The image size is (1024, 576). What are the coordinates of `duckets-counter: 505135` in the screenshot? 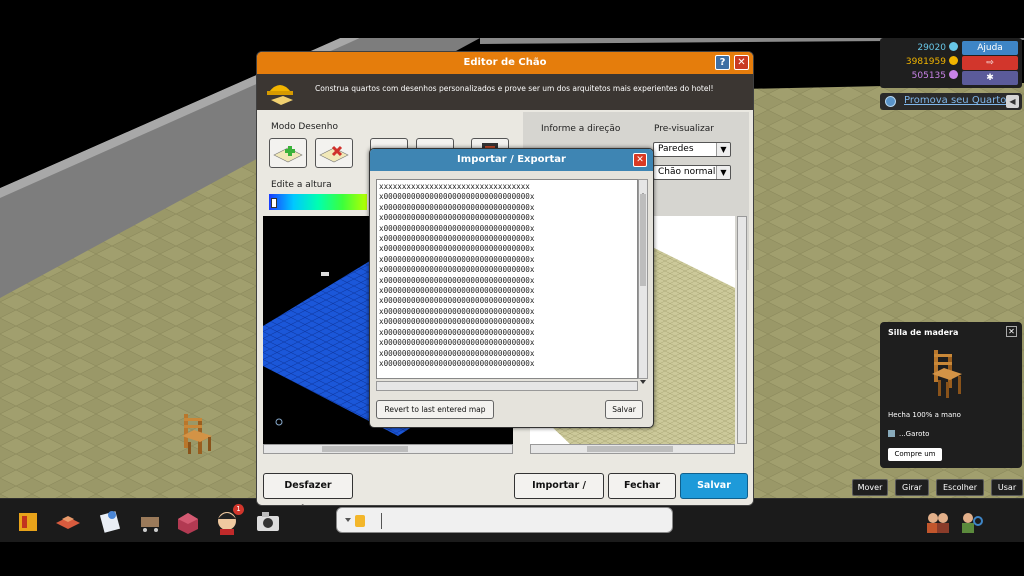 It's located at (935, 77).